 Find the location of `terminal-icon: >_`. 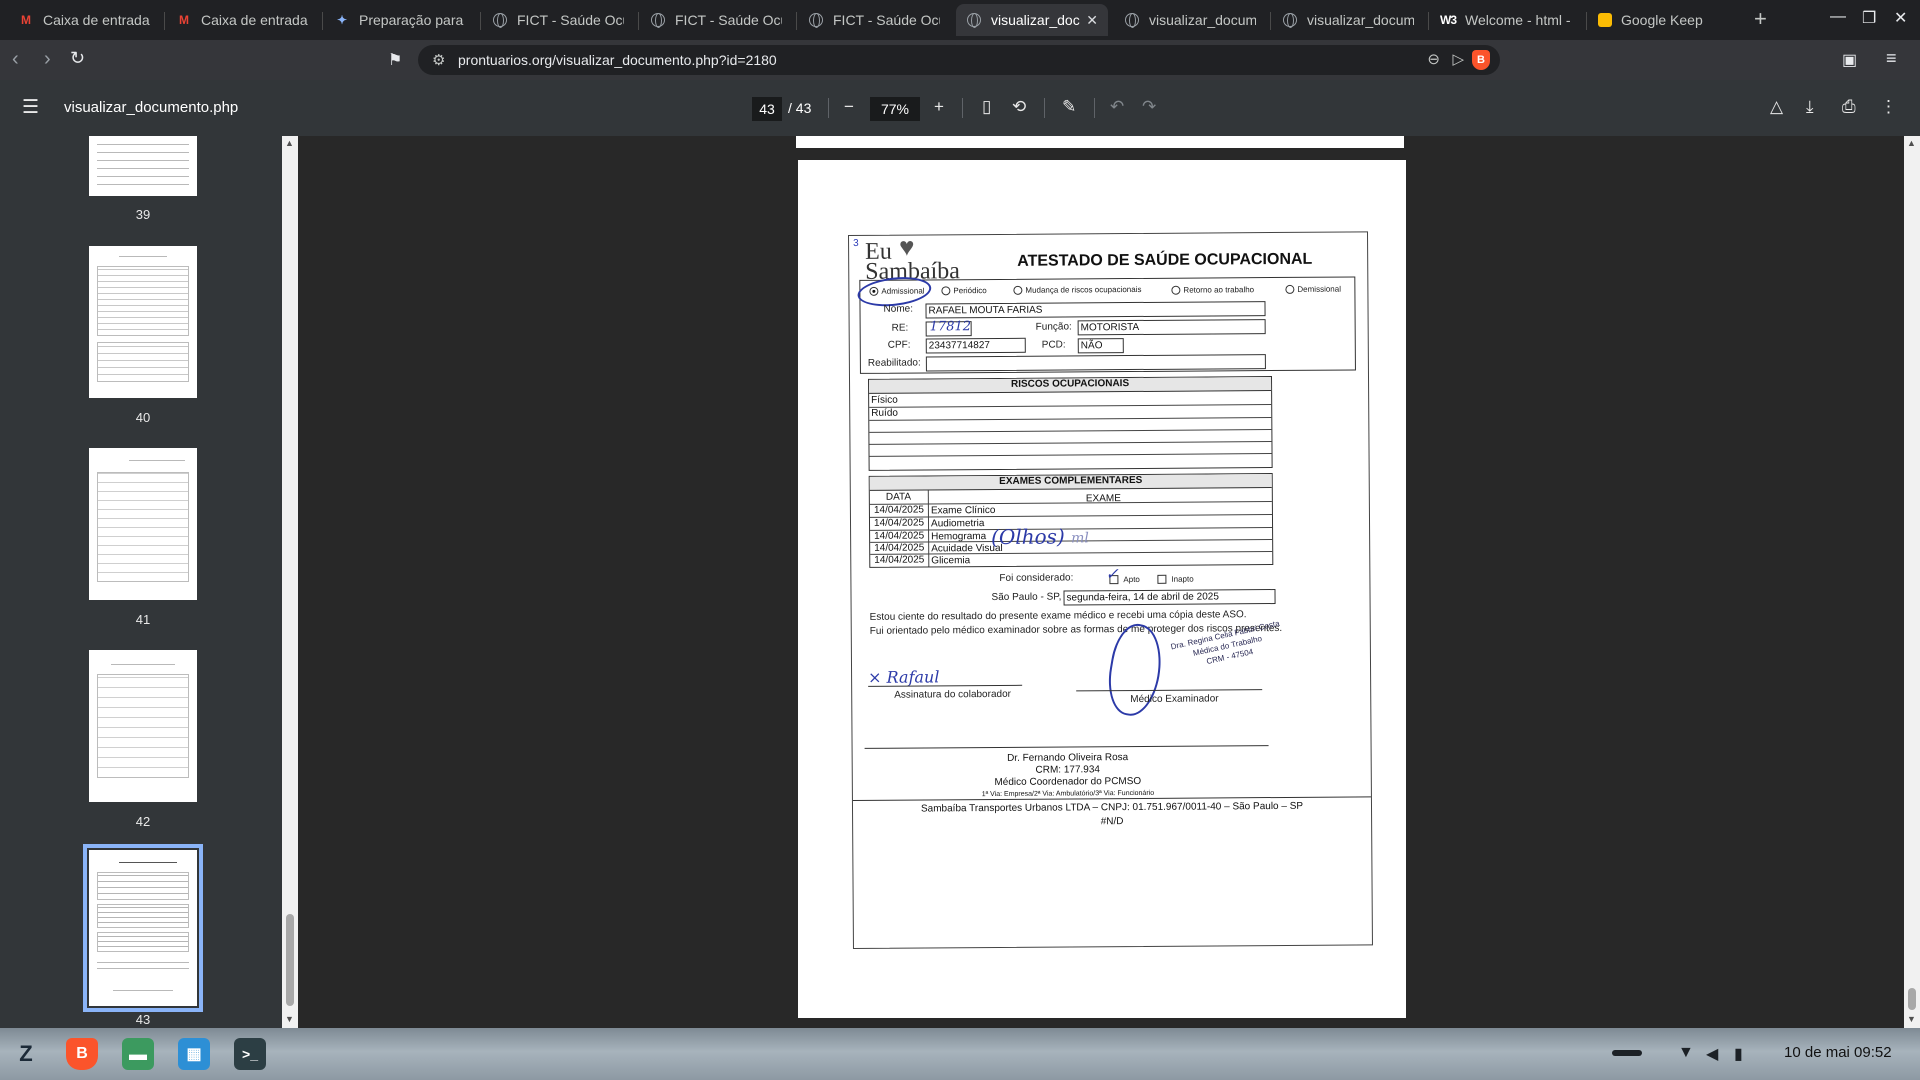

terminal-icon: >_ is located at coordinates (250, 1054).